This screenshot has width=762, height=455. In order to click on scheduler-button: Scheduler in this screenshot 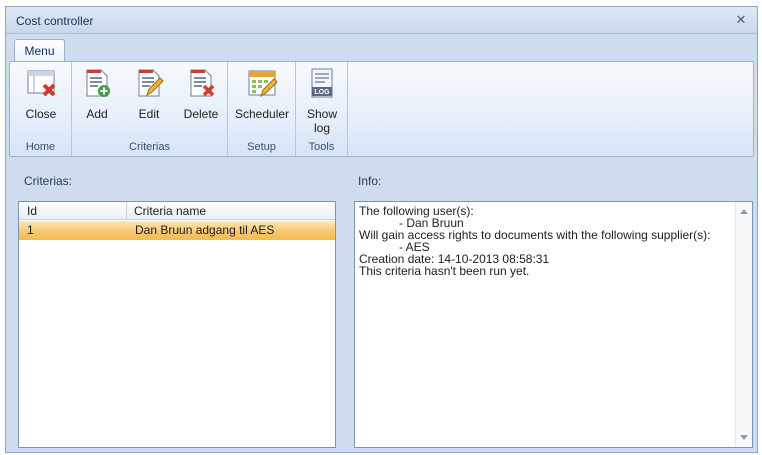, I will do `click(262, 102)`.